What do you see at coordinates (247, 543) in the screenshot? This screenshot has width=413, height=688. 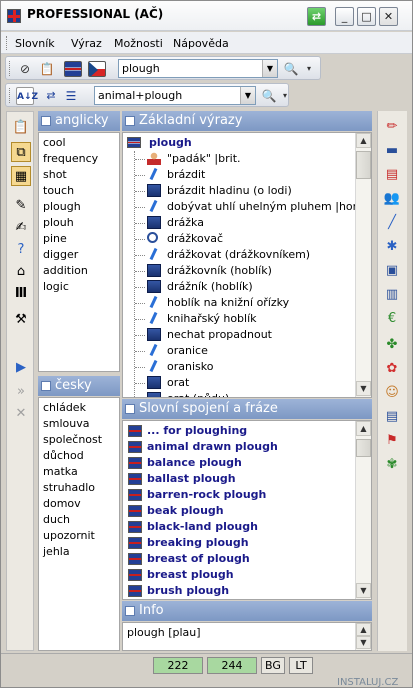 I see `phrase-item: breaking plough` at bounding box center [247, 543].